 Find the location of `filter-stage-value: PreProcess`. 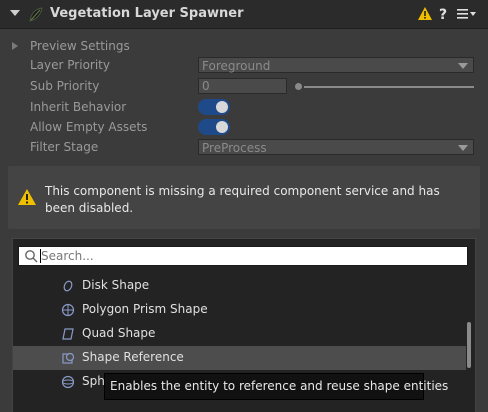

filter-stage-value: PreProcess is located at coordinates (234, 148).